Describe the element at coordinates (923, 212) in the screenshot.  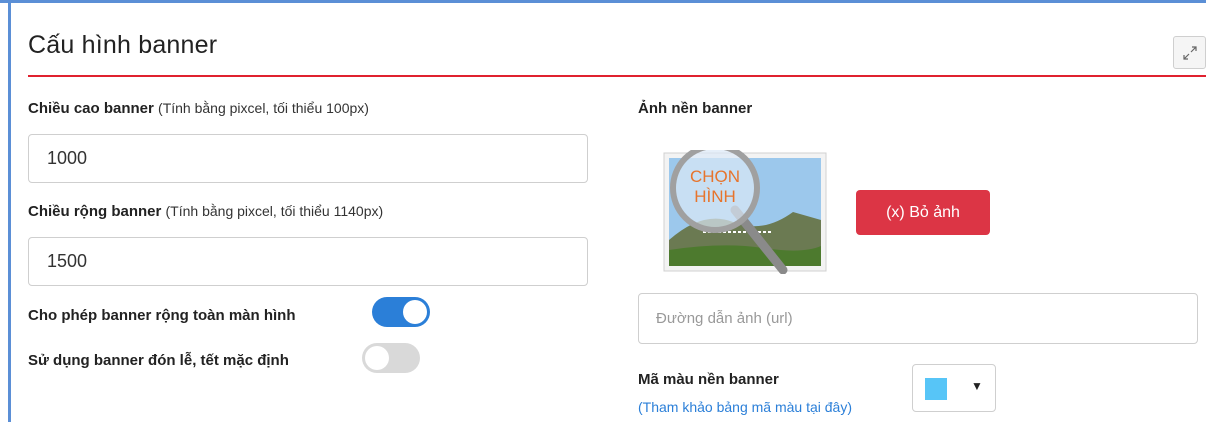
I see `remove-image-button: (x) Bỏ ảnh` at that location.